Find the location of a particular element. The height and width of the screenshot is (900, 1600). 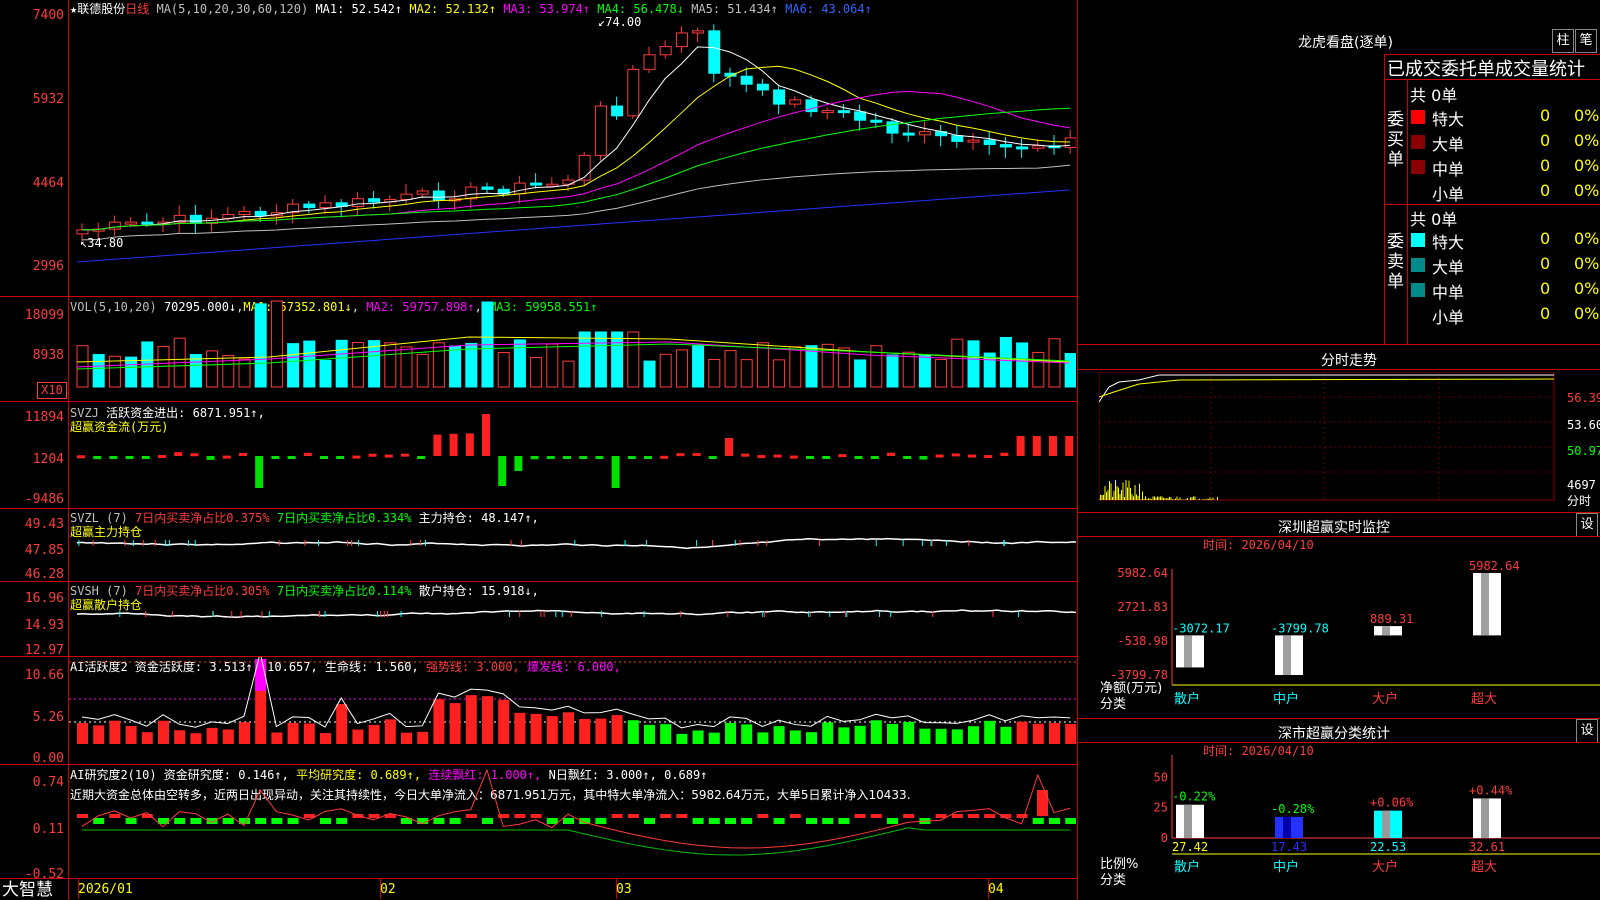

sz-monitor-category: 散户 is located at coordinates (1187, 699).